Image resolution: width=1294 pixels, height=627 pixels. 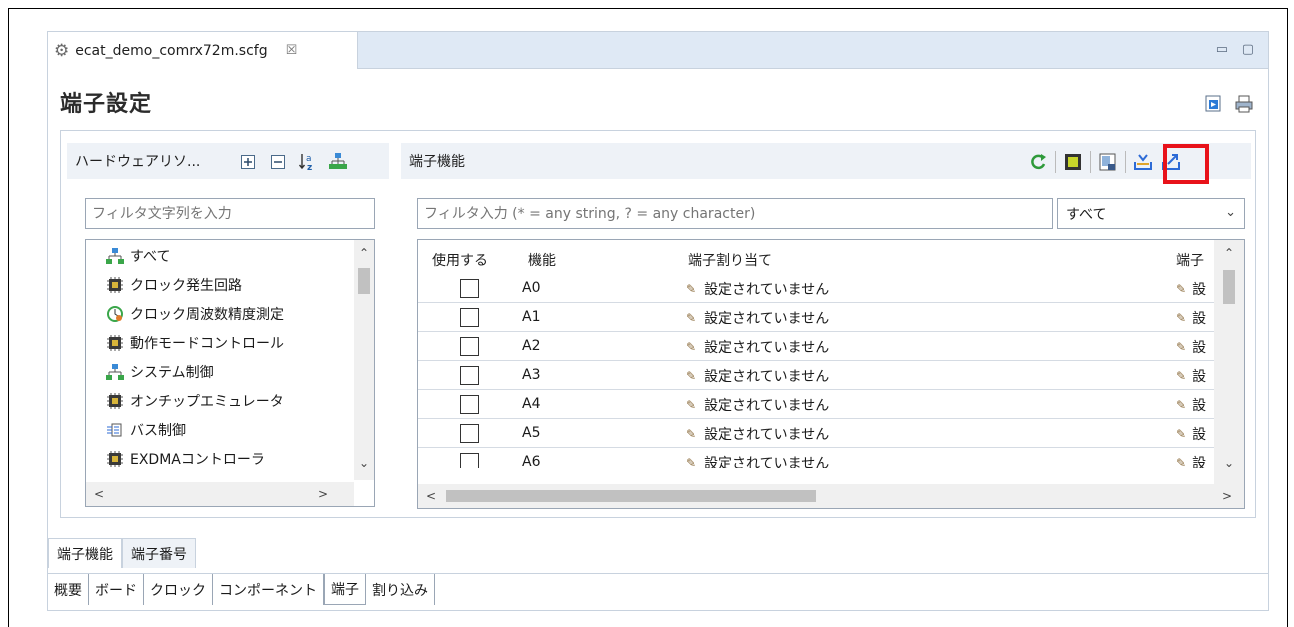 What do you see at coordinates (85, 553) in the screenshot?
I see `tab-pin-function: 端子機能` at bounding box center [85, 553].